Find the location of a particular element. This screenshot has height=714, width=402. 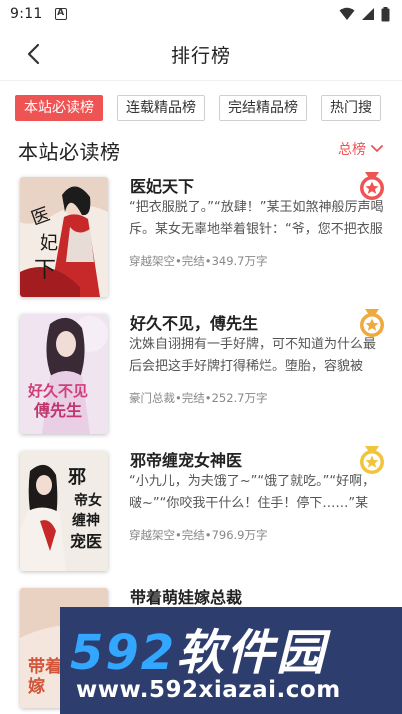

book-title: 好久不见，傅先生 is located at coordinates (194, 323).